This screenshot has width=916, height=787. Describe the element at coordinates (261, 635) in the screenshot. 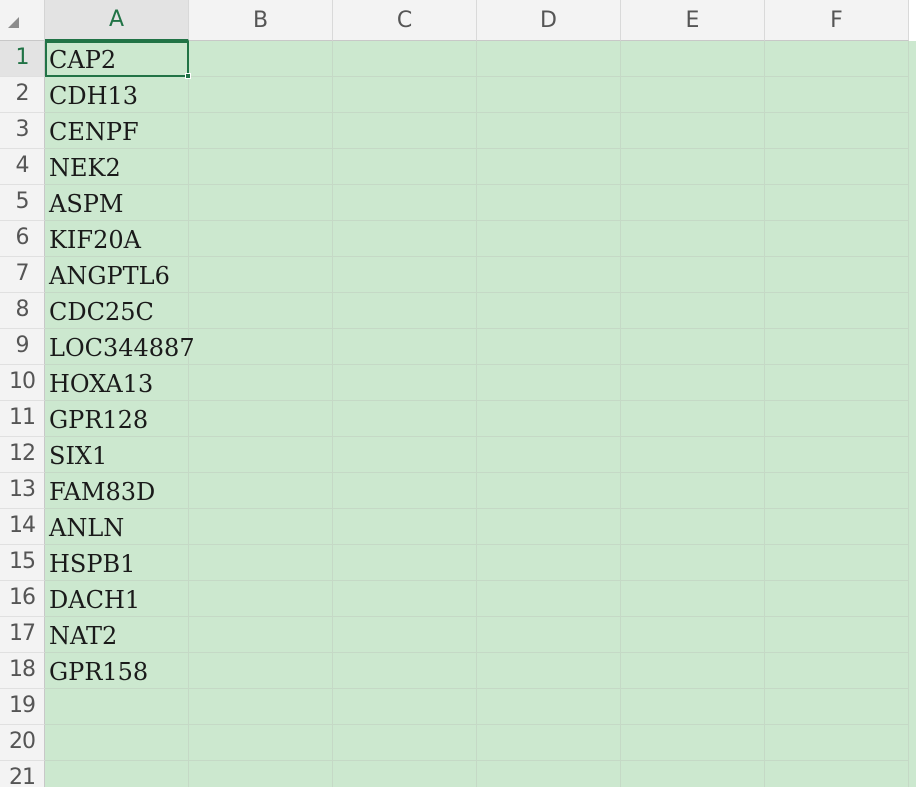

I see `cell-b17` at that location.